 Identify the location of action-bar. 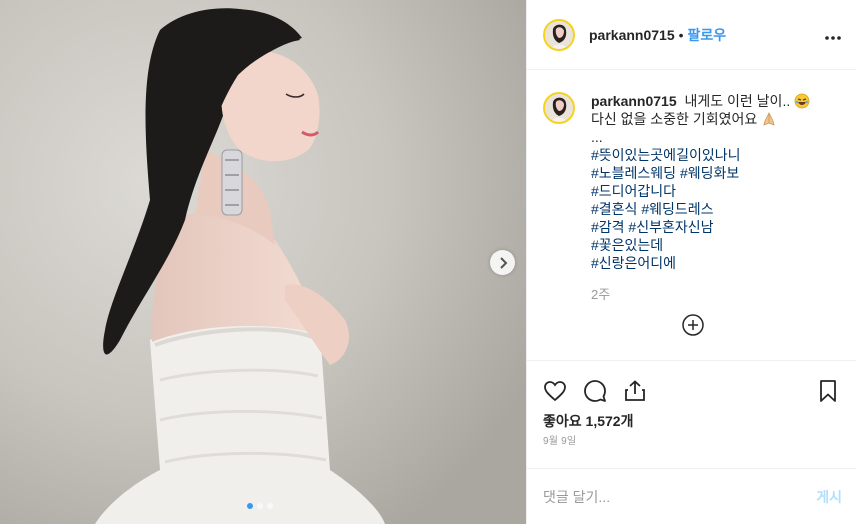
(691, 386).